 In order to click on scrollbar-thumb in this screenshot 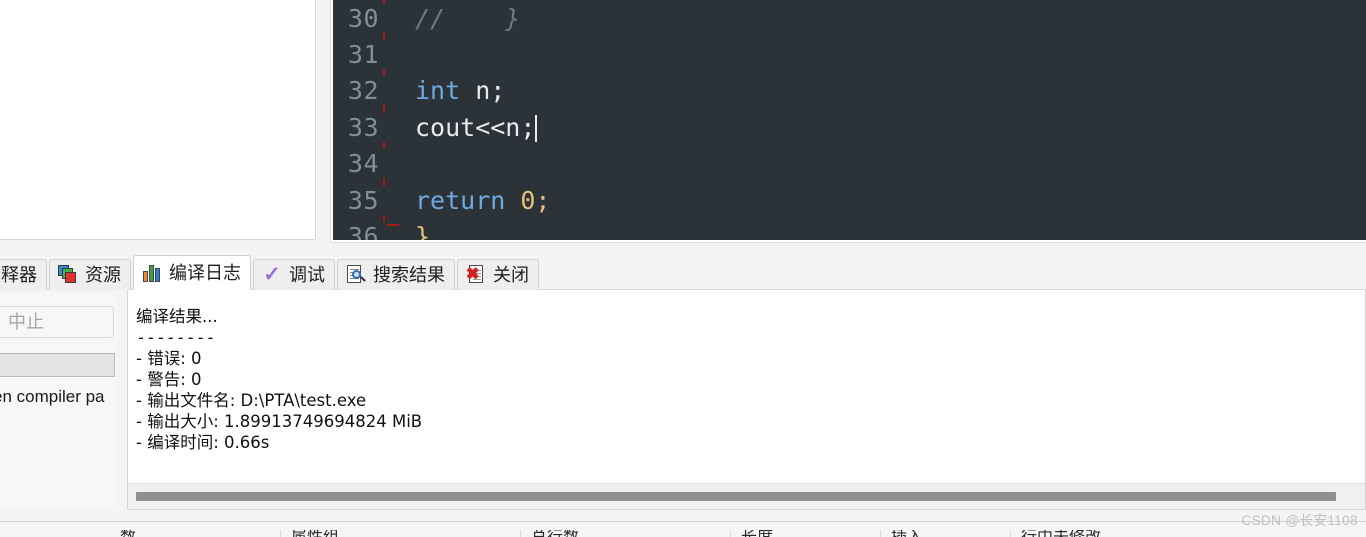, I will do `click(736, 496)`.